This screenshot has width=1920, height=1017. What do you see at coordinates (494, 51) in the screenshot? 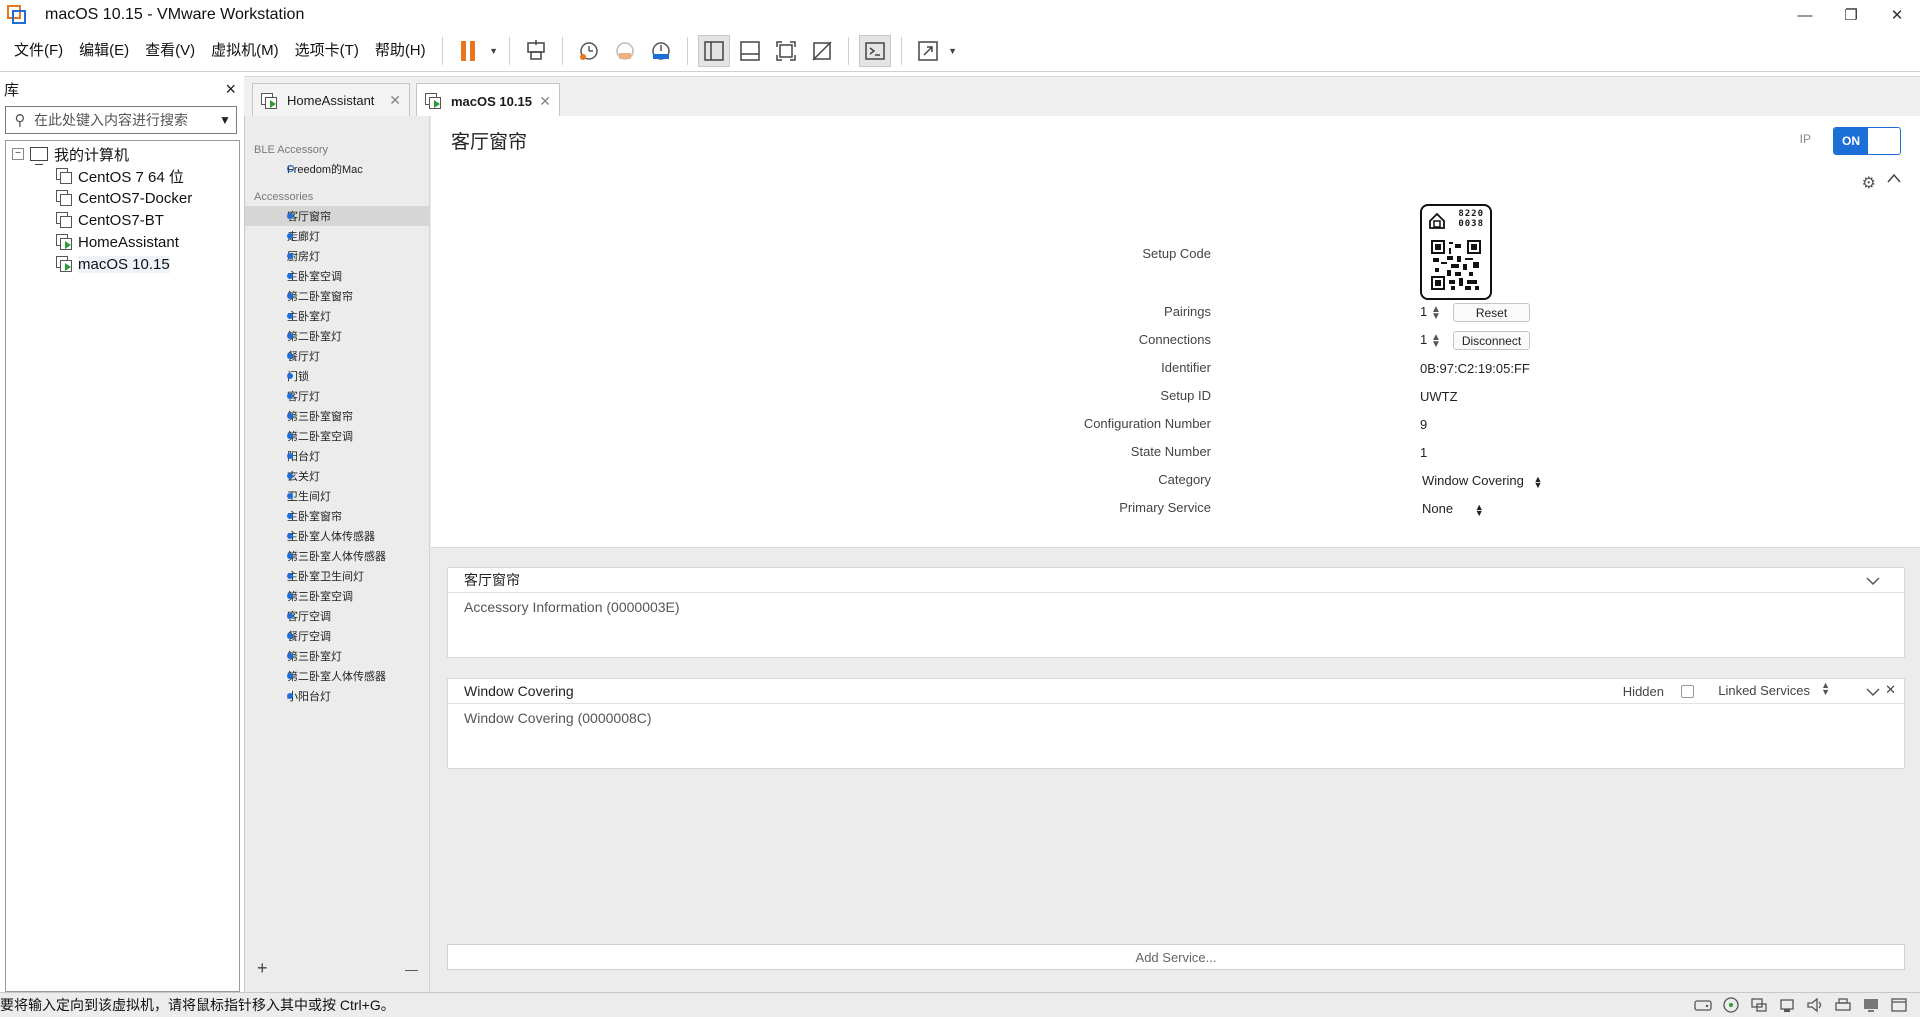
I see `power-dropdown-icon: ▼` at bounding box center [494, 51].